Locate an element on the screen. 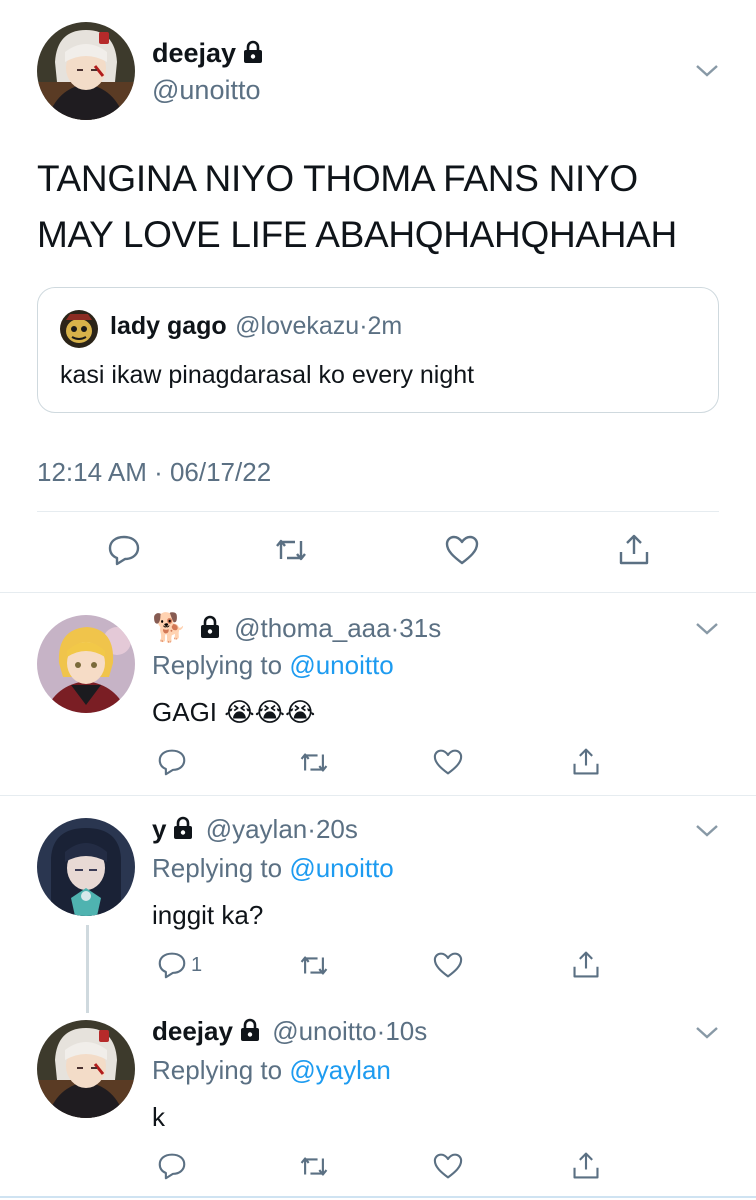 This screenshot has height=1200, width=756. author-emoji: 🐕 is located at coordinates (169, 627).